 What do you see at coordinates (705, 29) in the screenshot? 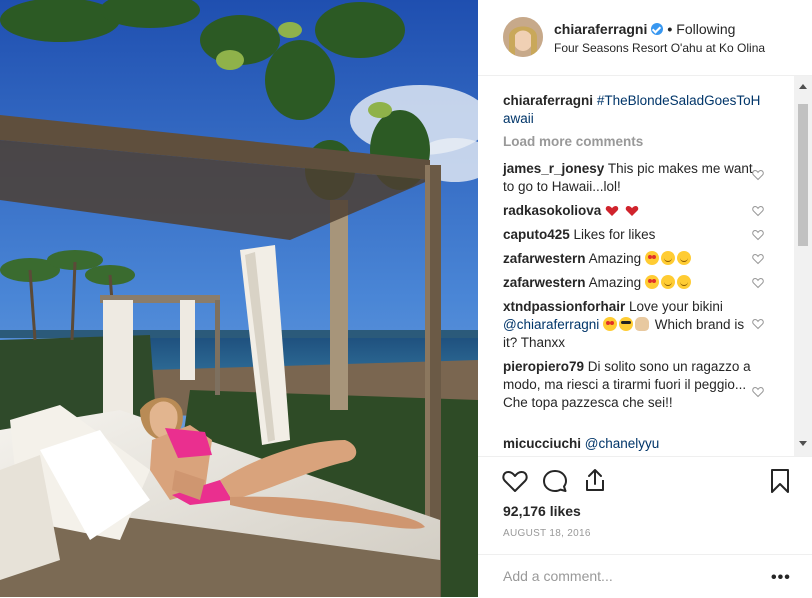
I see `following-button: Following` at bounding box center [705, 29].